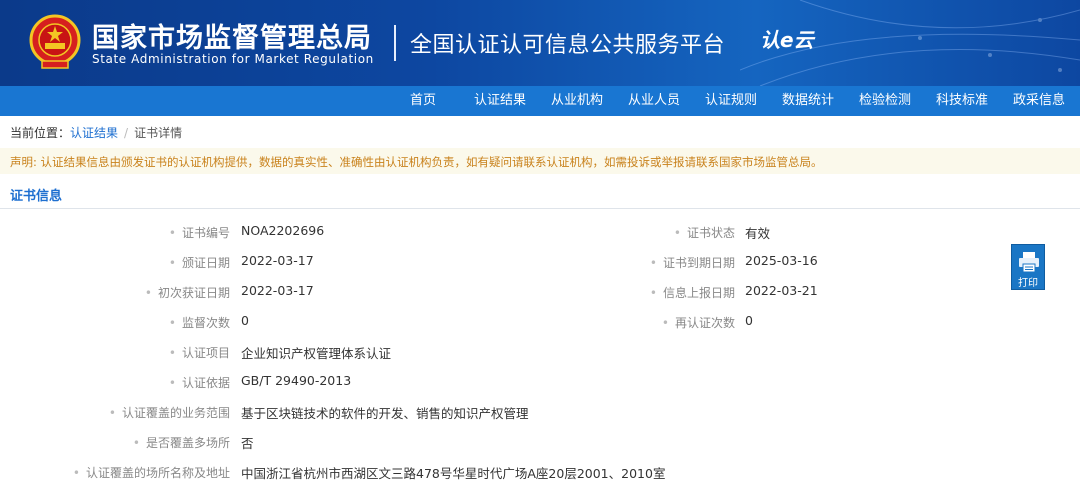 The width and height of the screenshot is (1080, 482). What do you see at coordinates (55, 41) in the screenshot?
I see `national-emblem-icon` at bounding box center [55, 41].